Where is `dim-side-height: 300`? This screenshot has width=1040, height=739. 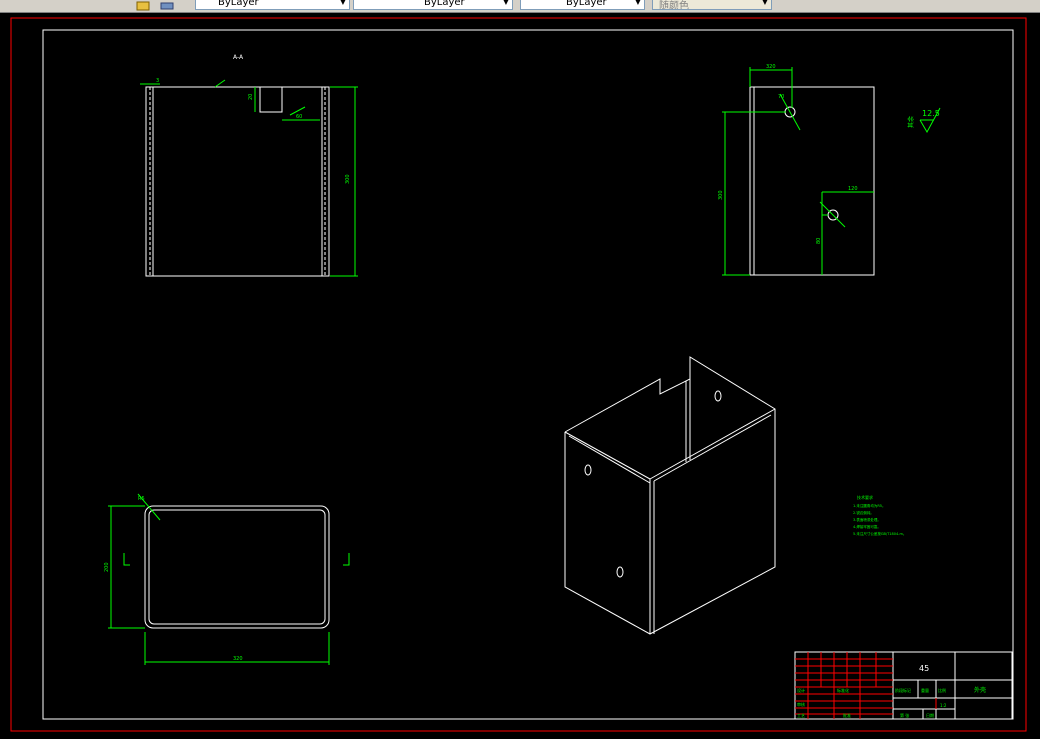
dim-side-height: 300 is located at coordinates (721, 195).